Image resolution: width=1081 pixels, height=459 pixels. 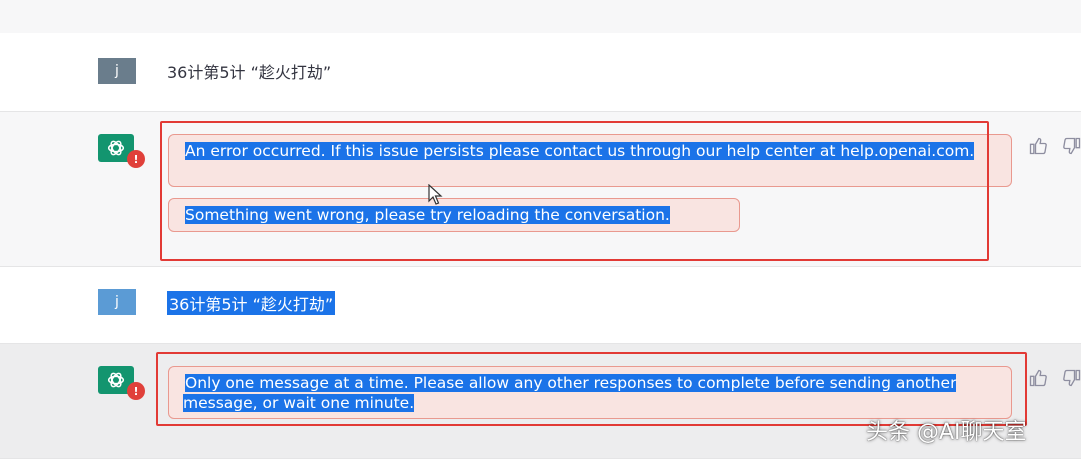 I want to click on watermark: 头条 @AI聊天室, so click(x=946, y=432).